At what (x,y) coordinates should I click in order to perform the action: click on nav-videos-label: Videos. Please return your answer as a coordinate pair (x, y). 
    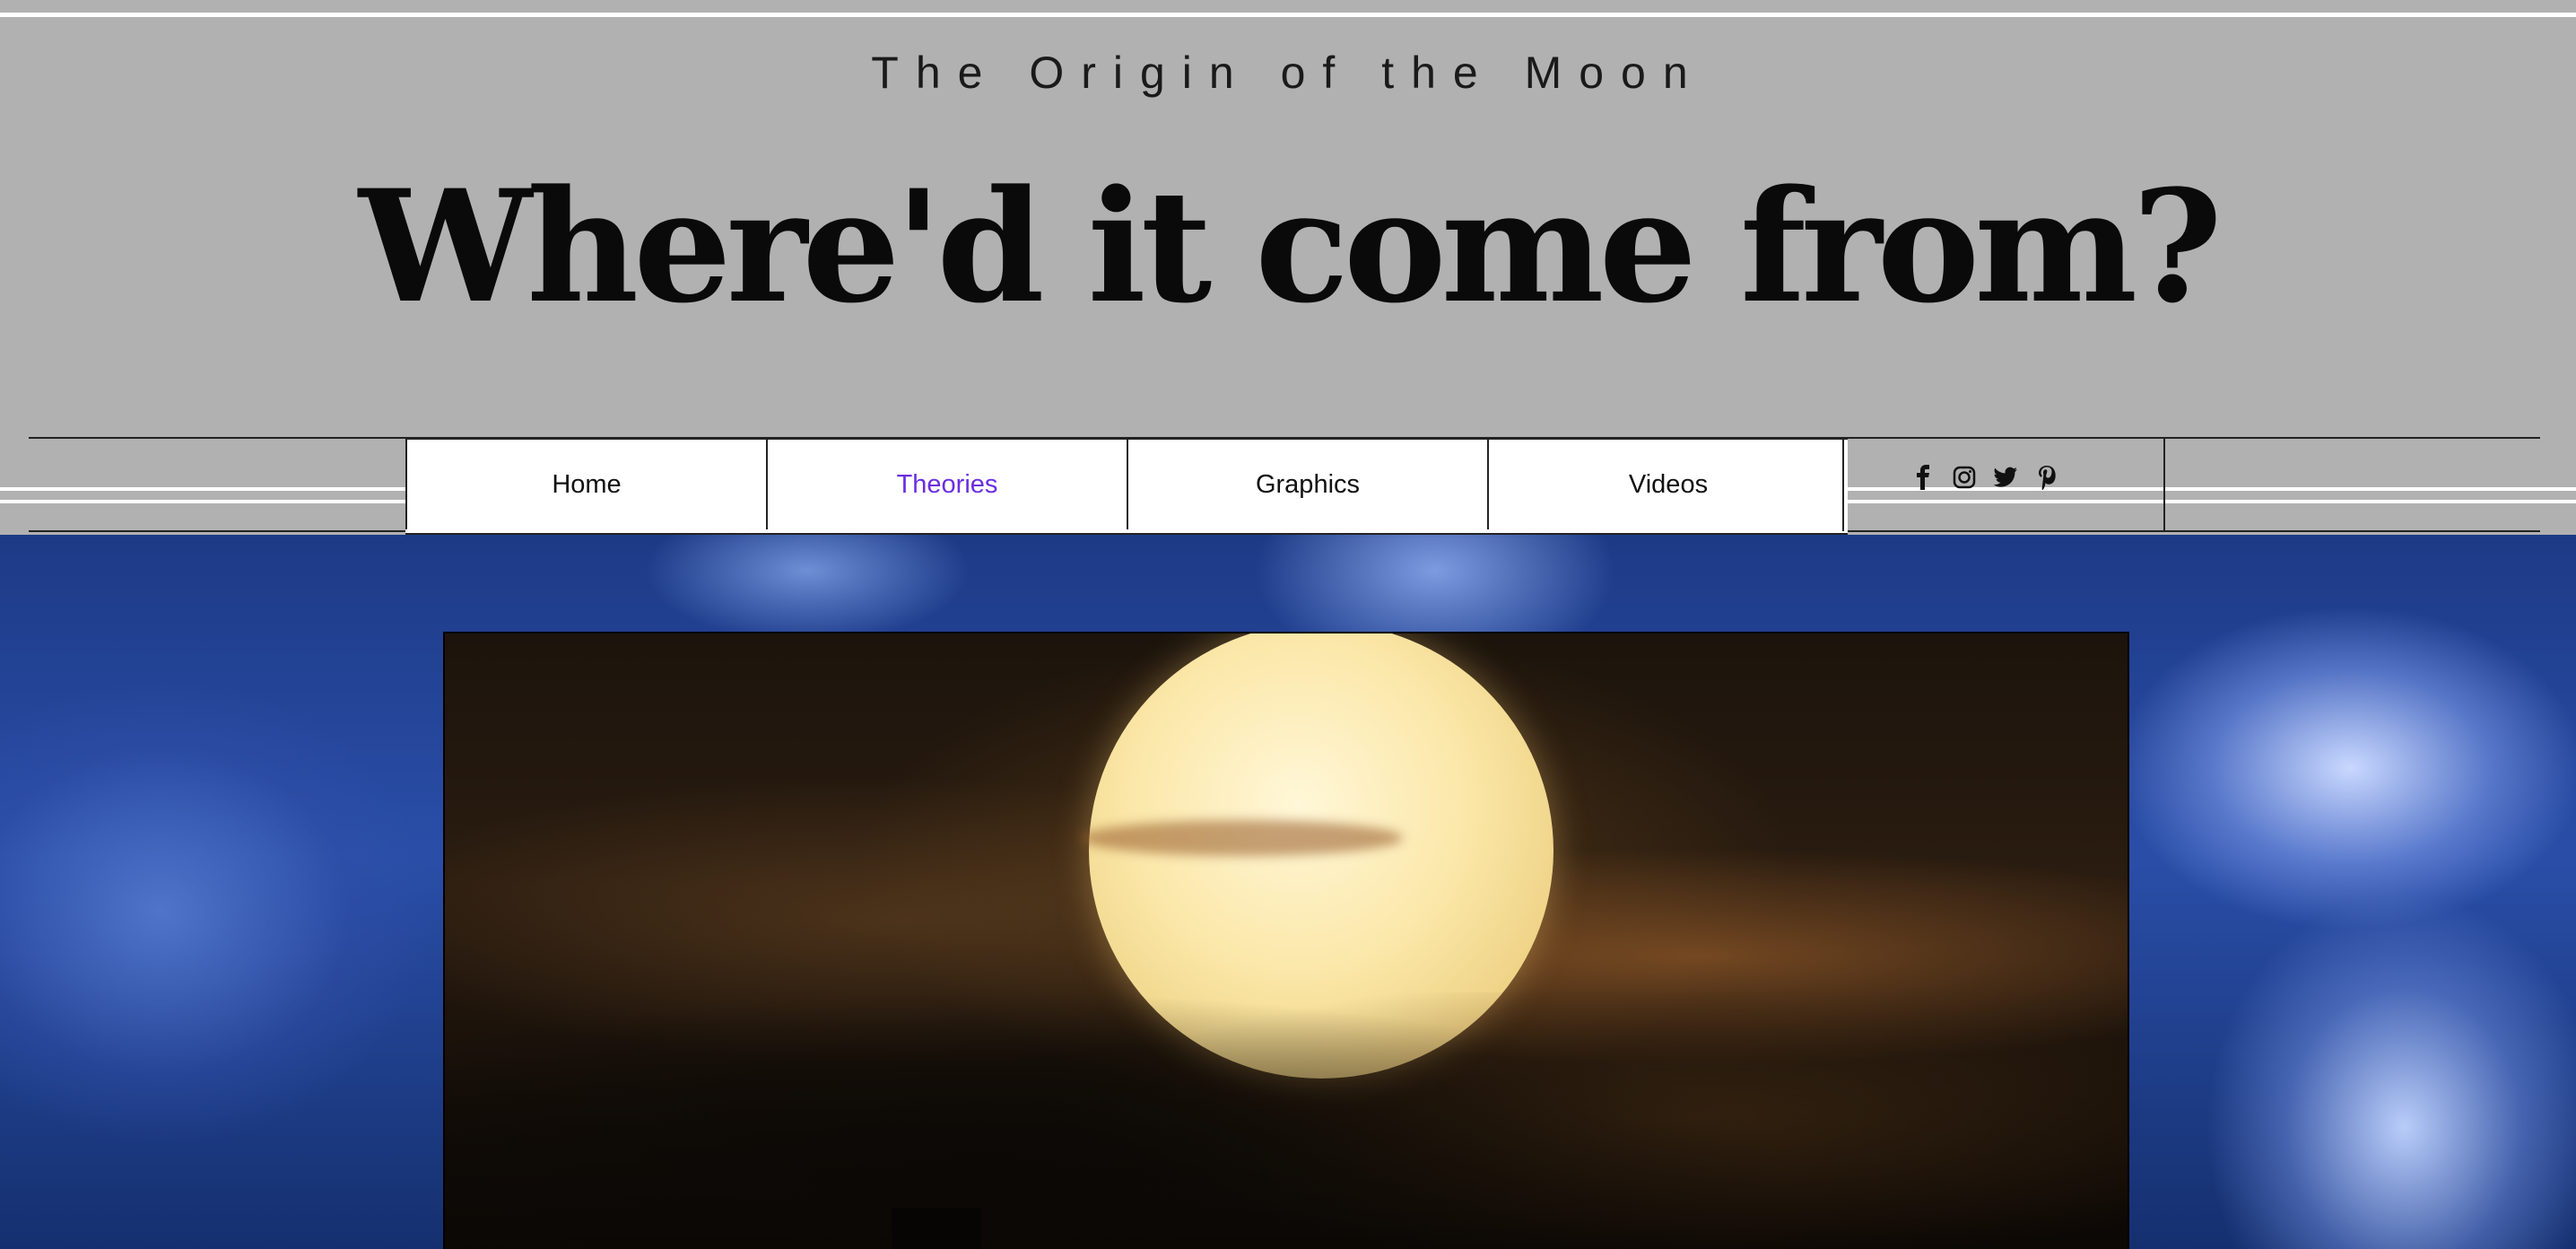
    Looking at the image, I should click on (1668, 484).